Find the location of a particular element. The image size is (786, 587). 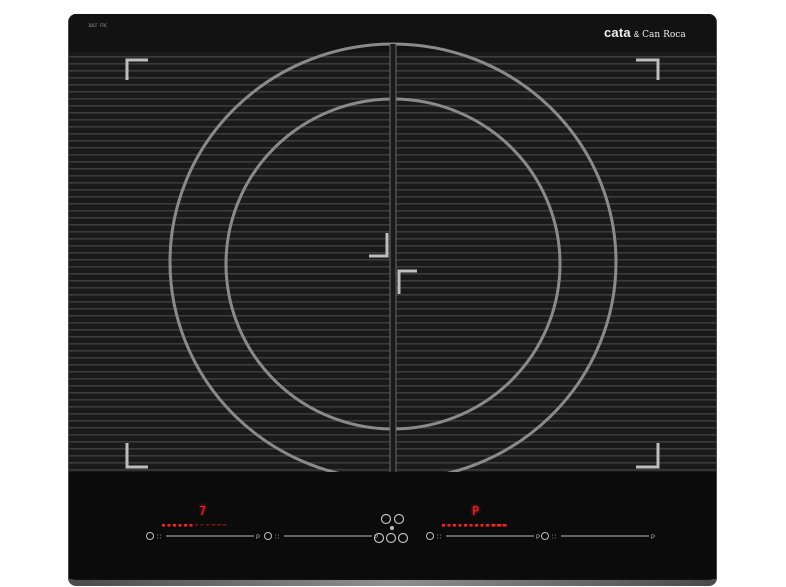

center-right-zone-zone-icon: ∷ is located at coordinates (439, 537).